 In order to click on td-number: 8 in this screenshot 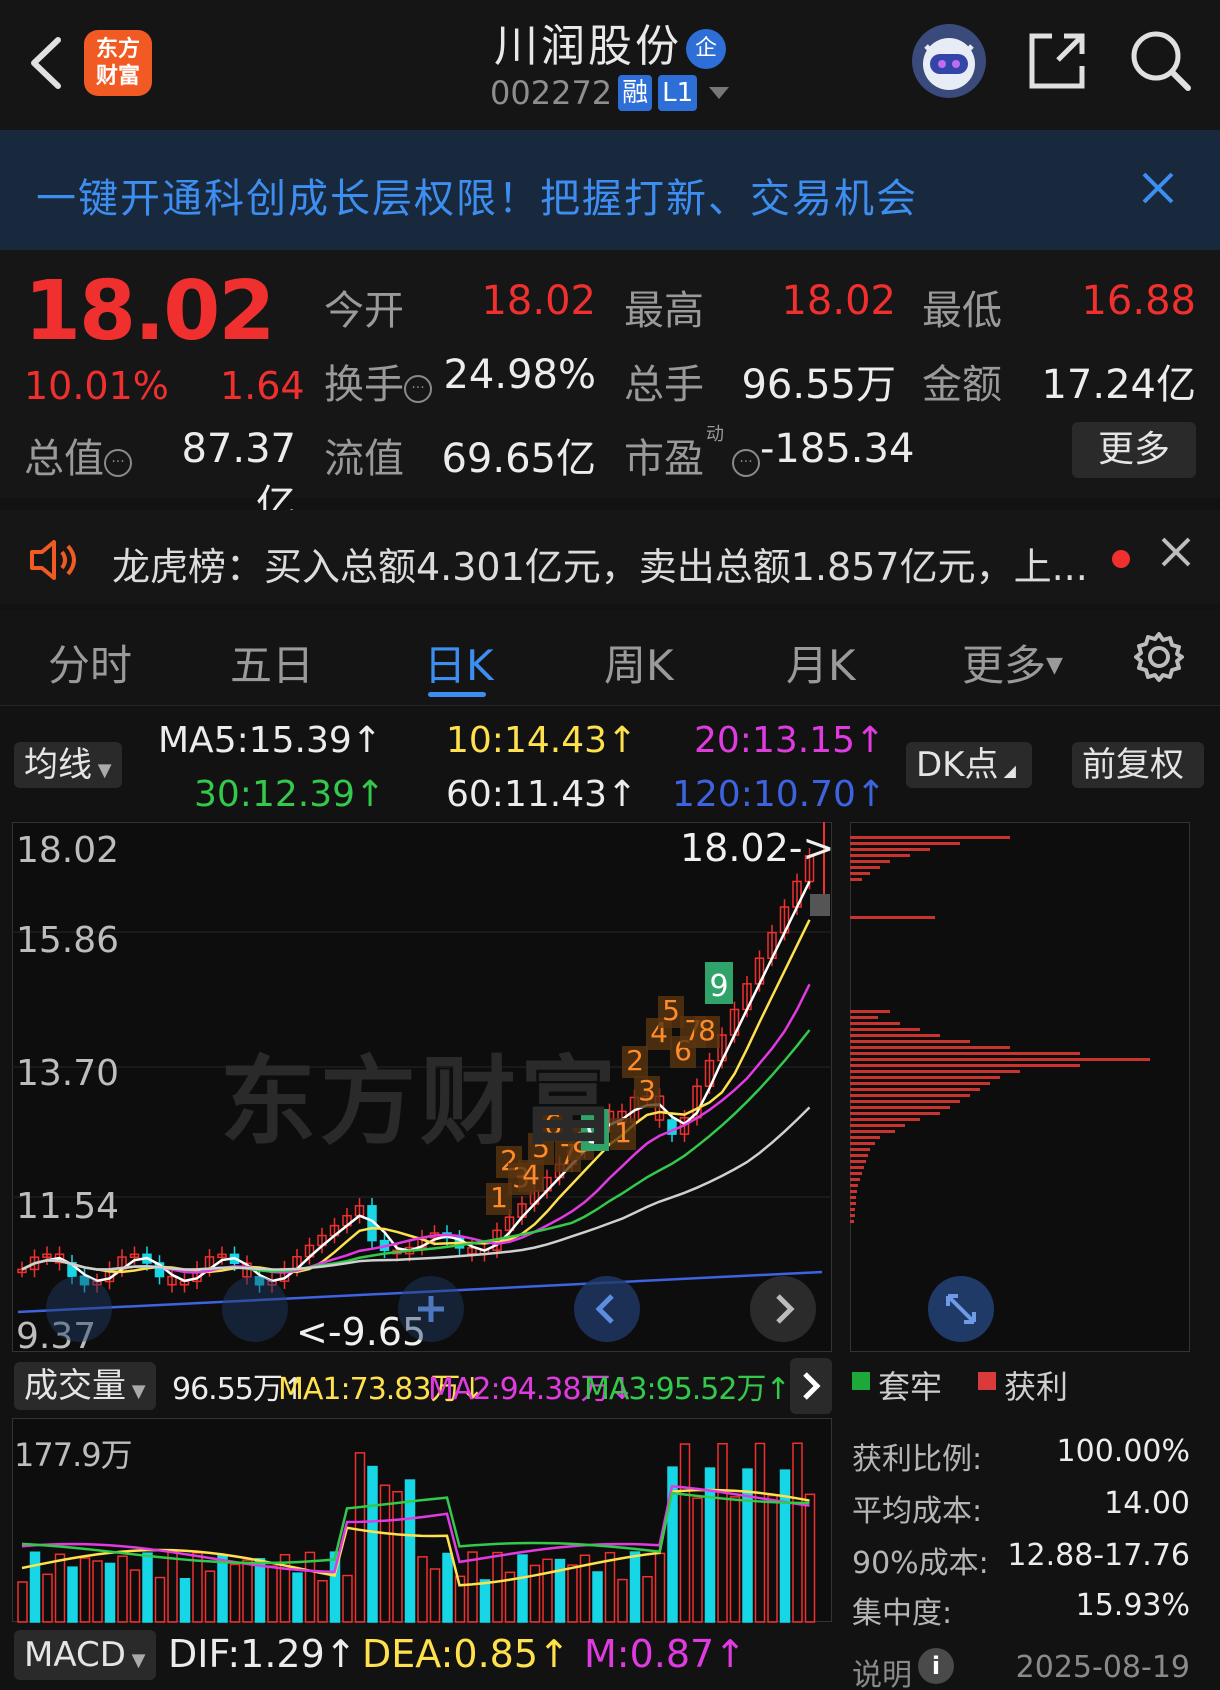, I will do `click(707, 1030)`.